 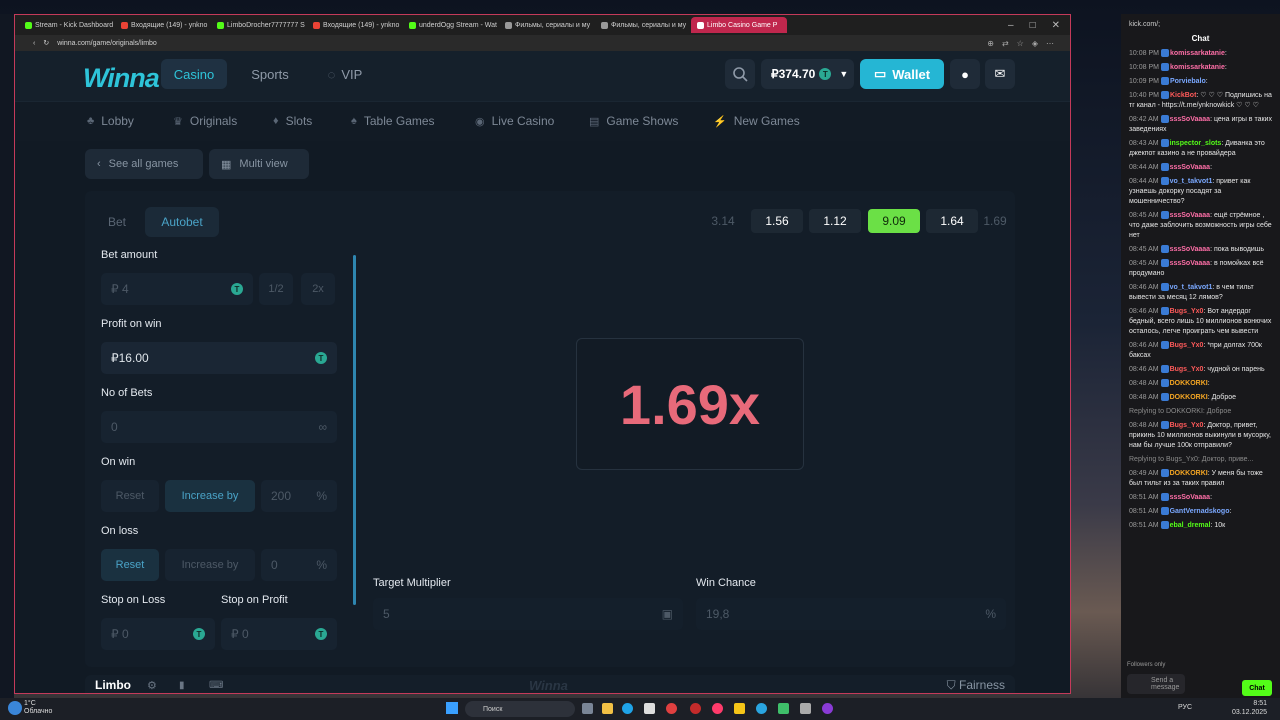 What do you see at coordinates (177, 289) in the screenshot?
I see `bet-amount-input: ₽ 4 T` at bounding box center [177, 289].